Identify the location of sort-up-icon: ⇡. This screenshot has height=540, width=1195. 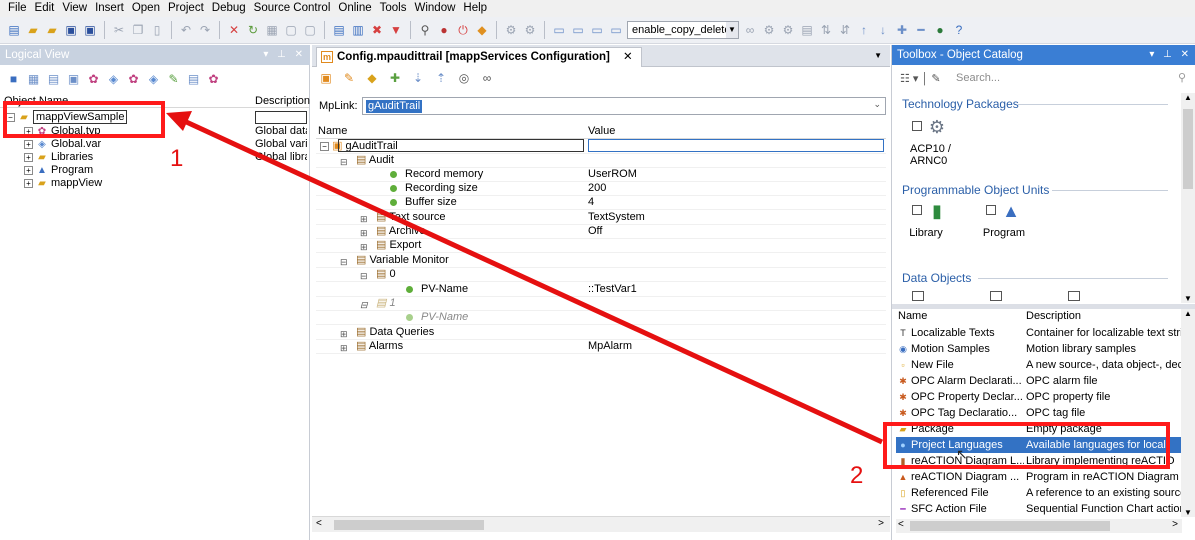
(441, 78).